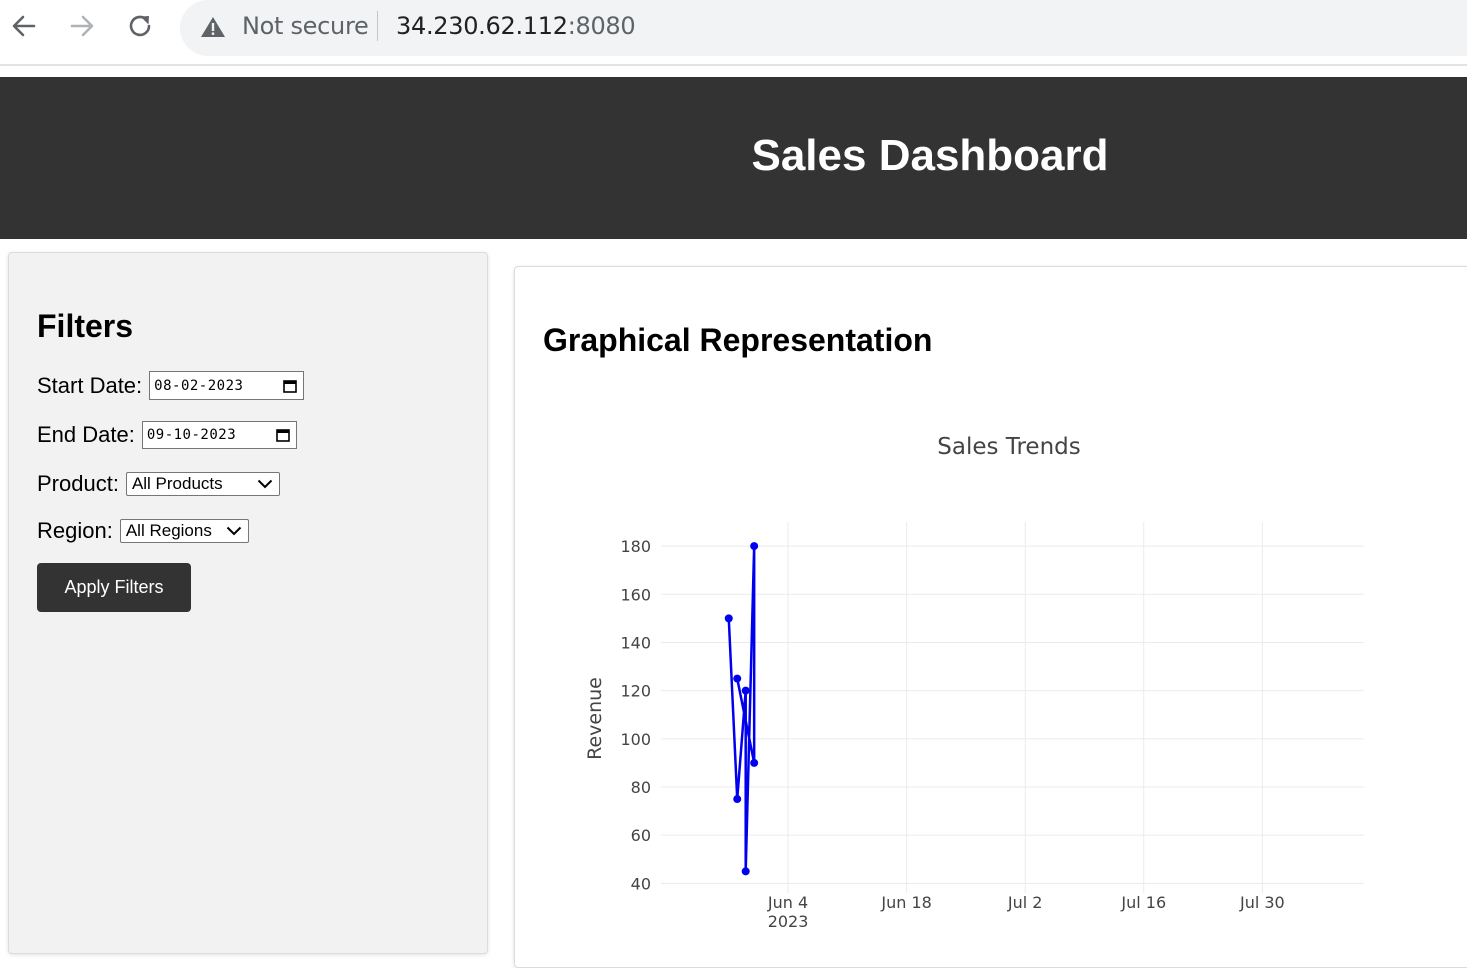 This screenshot has width=1467, height=968. I want to click on chart-title: Sales Trends, so click(1008, 447).